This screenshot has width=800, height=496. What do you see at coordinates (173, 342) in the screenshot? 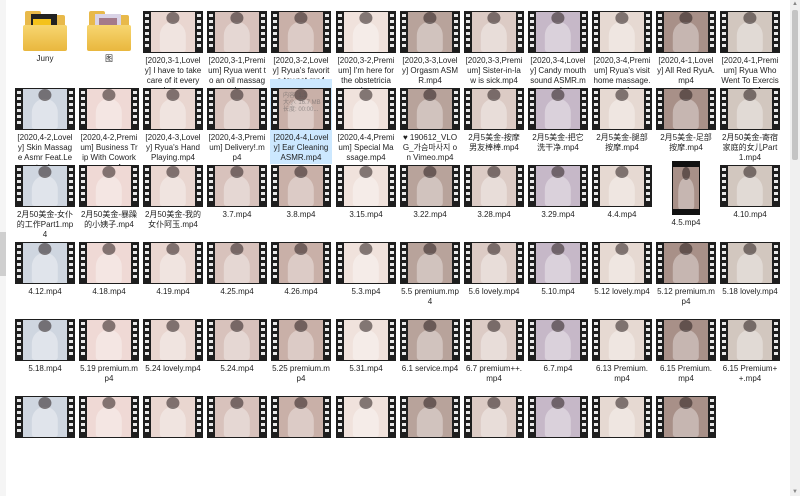
I see `video-file-item: 5.24 lovely.mp4` at bounding box center [173, 342].